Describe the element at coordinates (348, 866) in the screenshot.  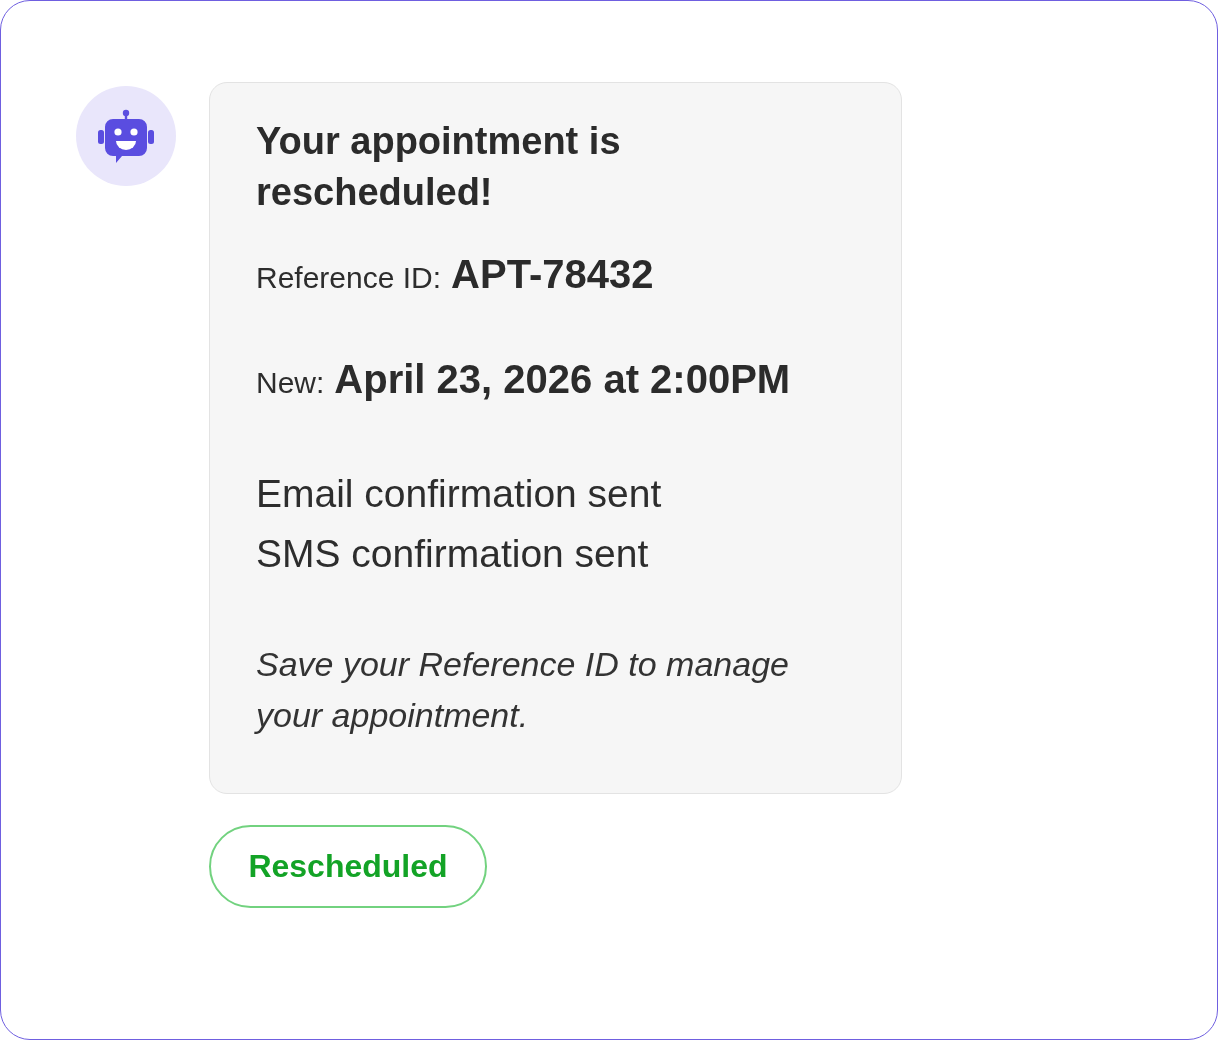
I see `status-badge: Rescheduled` at that location.